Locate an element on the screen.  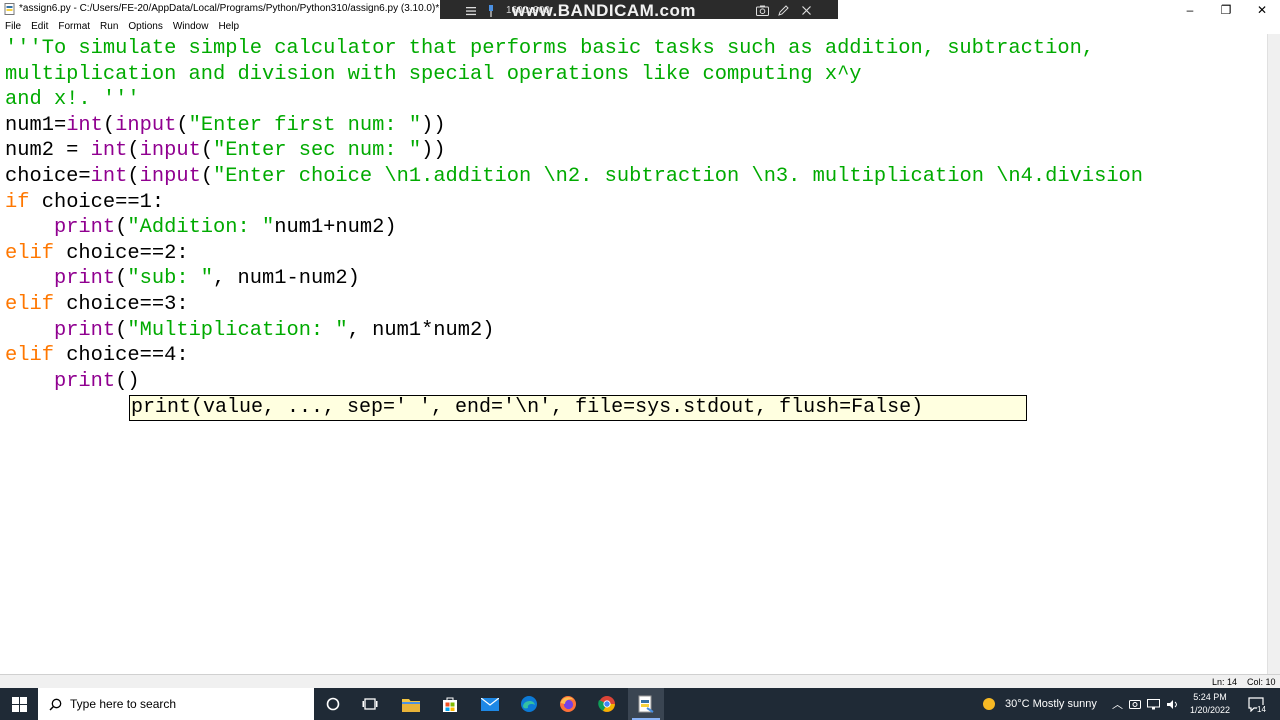
code-token: choice==1: is located at coordinates (97, 202).